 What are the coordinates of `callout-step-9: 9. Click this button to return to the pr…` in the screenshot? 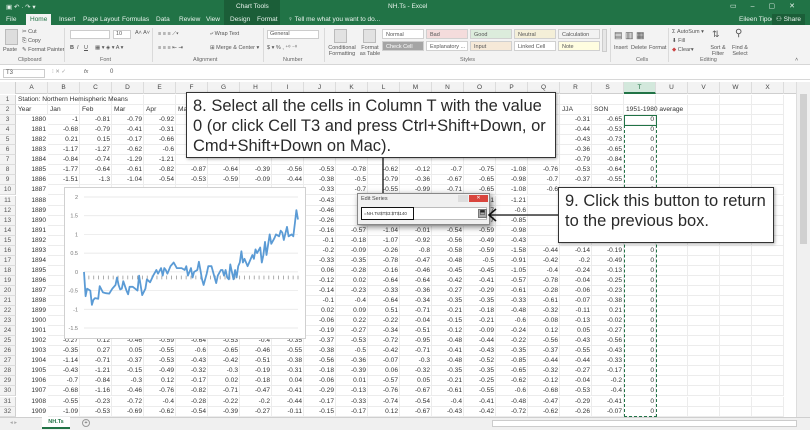 It's located at (666, 215).